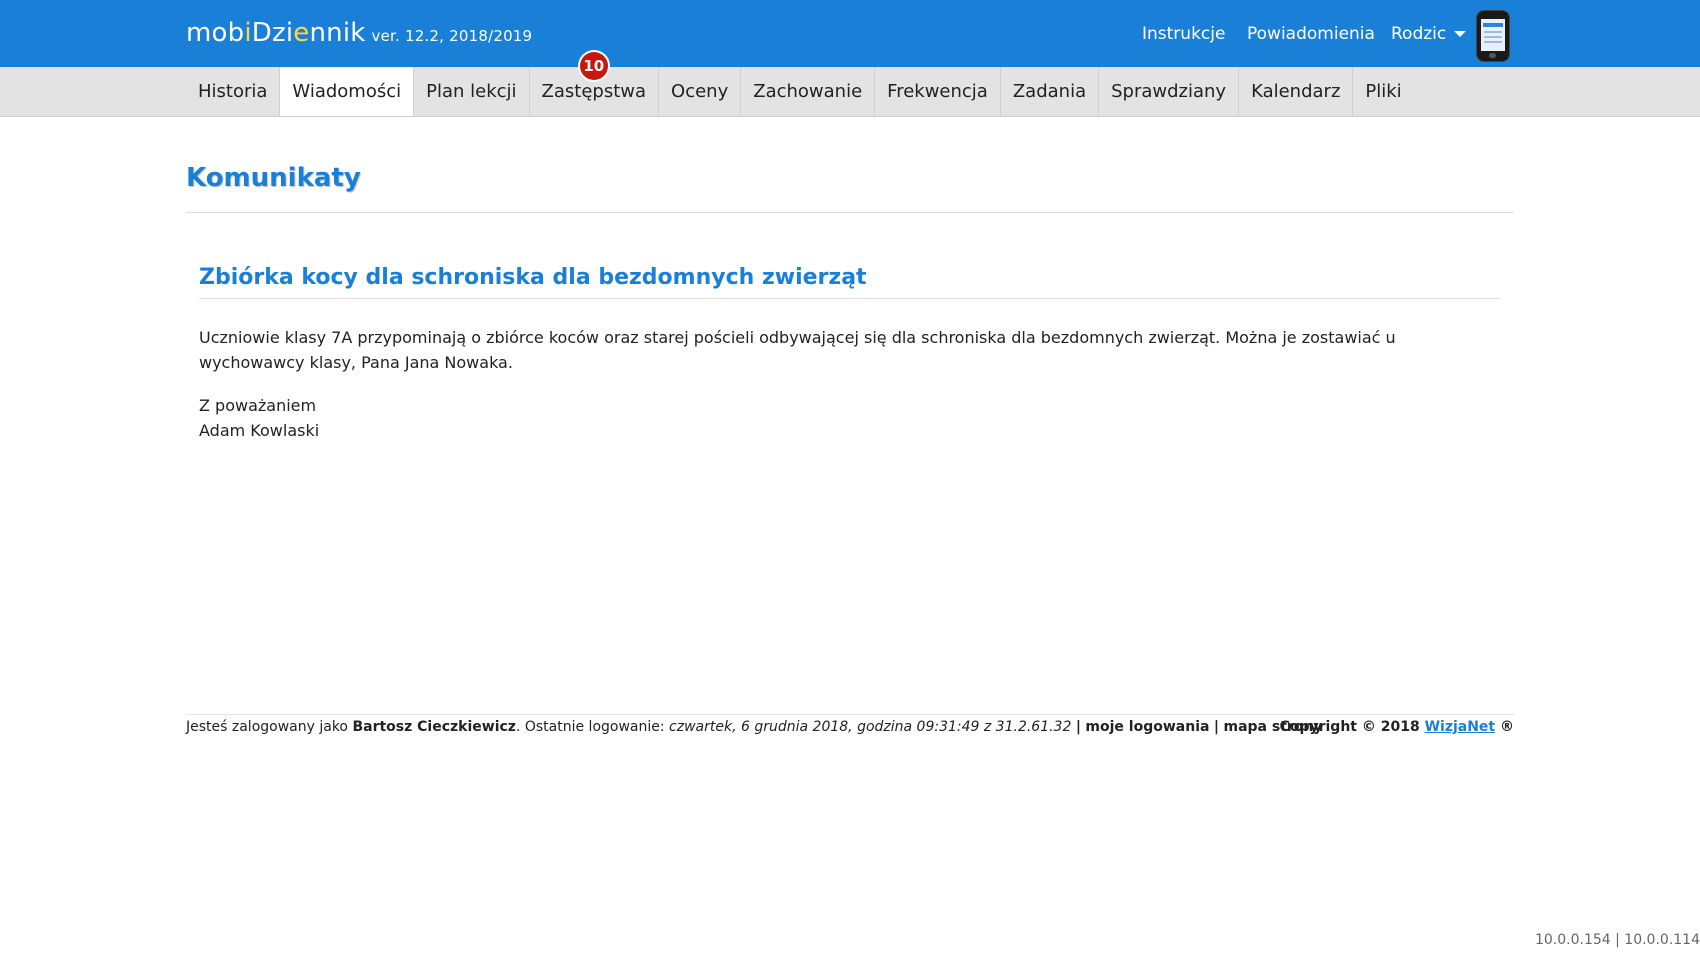  What do you see at coordinates (938, 91) in the screenshot?
I see `tab-frekwencja: Frekwencja` at bounding box center [938, 91].